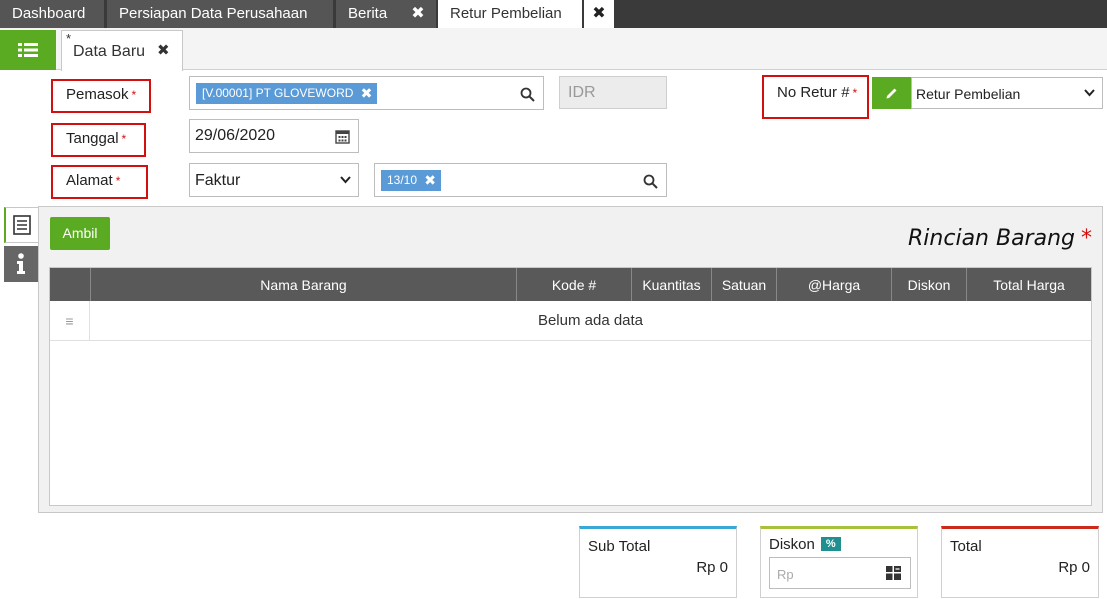 The image size is (1107, 599). I want to click on doc-tab-label: Data Baru, so click(109, 51).